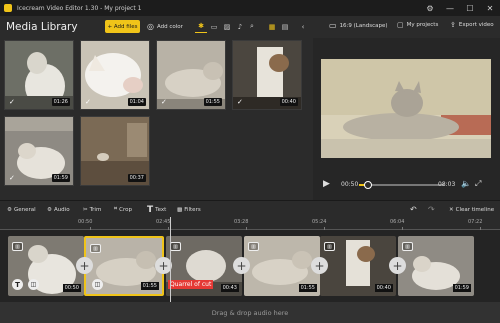 Image resolution: width=500 pixels, height=323 pixels. What do you see at coordinates (169, 26) in the screenshot?
I see `add-color-label: Add color` at bounding box center [169, 26].